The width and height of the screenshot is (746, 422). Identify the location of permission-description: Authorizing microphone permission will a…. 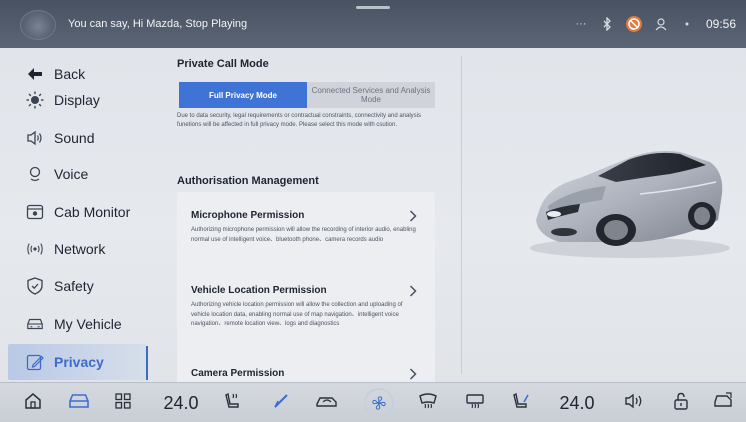
(303, 235).